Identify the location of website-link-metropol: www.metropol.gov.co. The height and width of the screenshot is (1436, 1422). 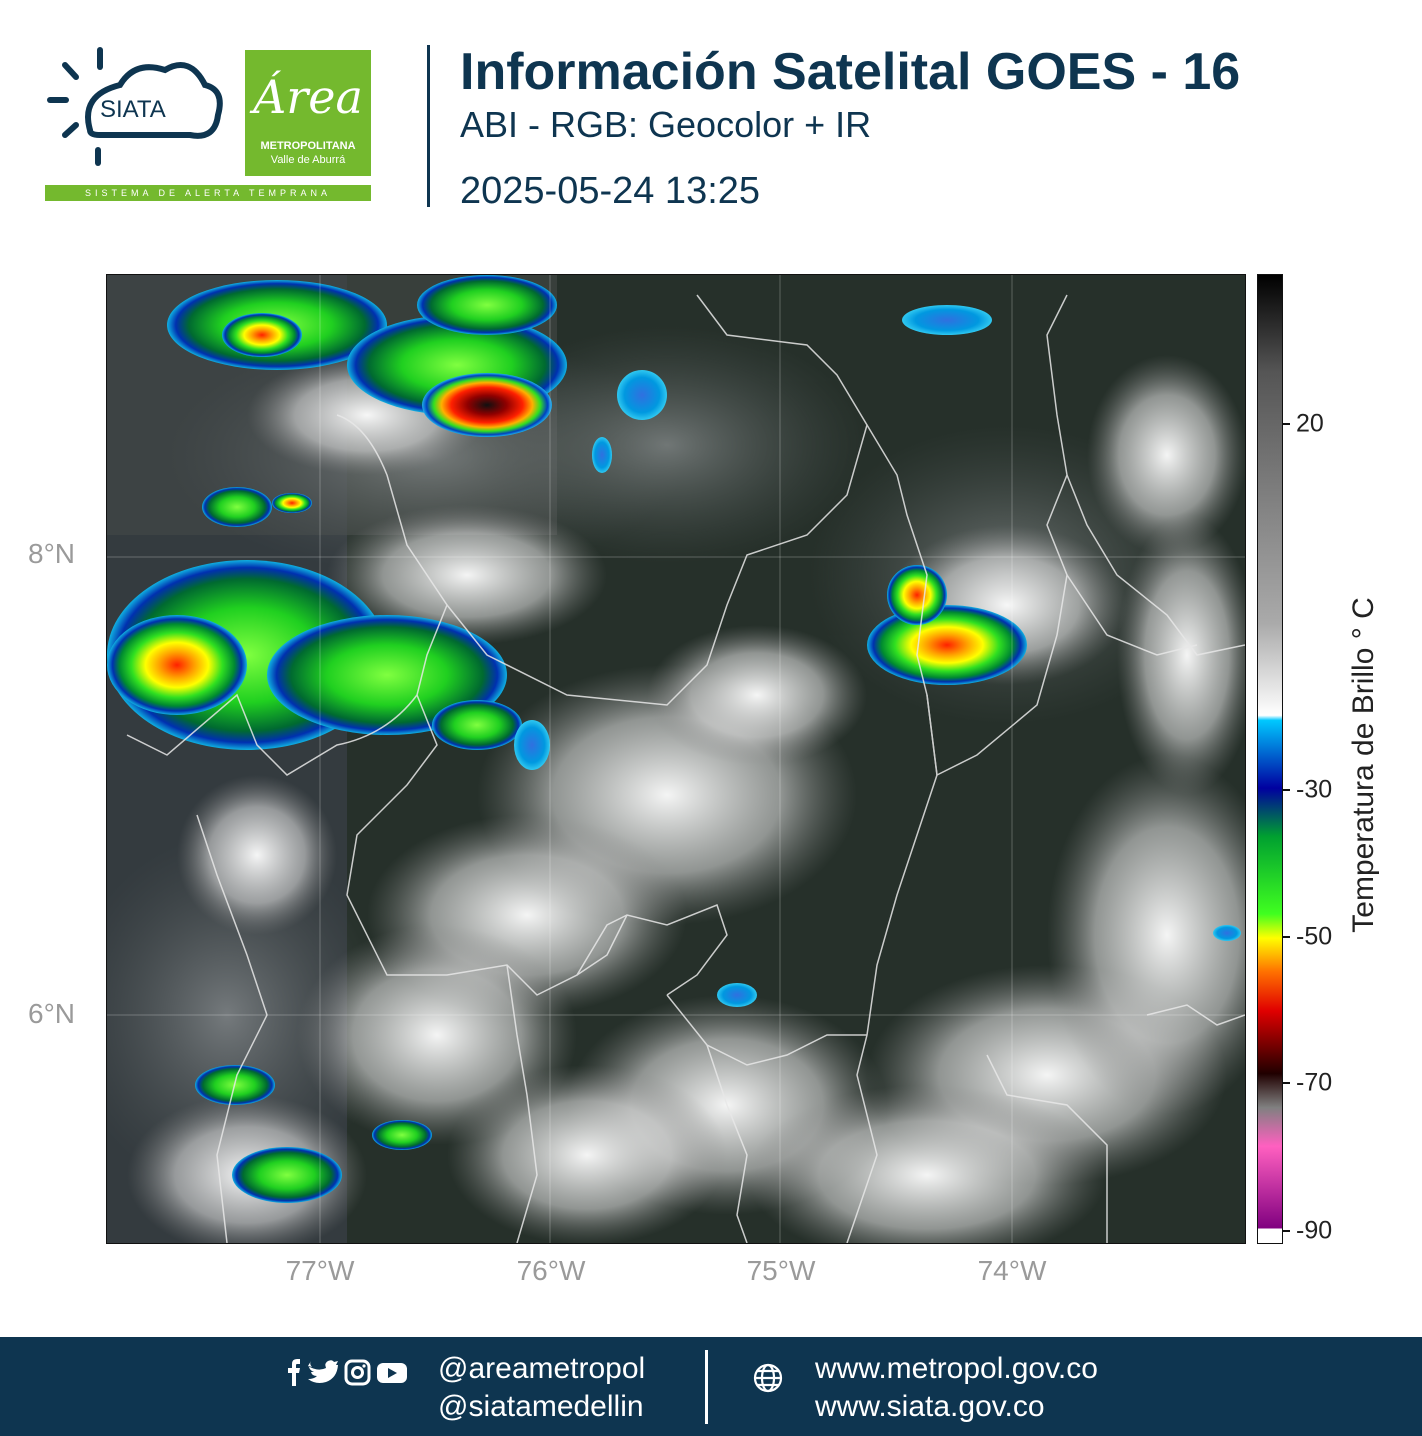
(956, 1369).